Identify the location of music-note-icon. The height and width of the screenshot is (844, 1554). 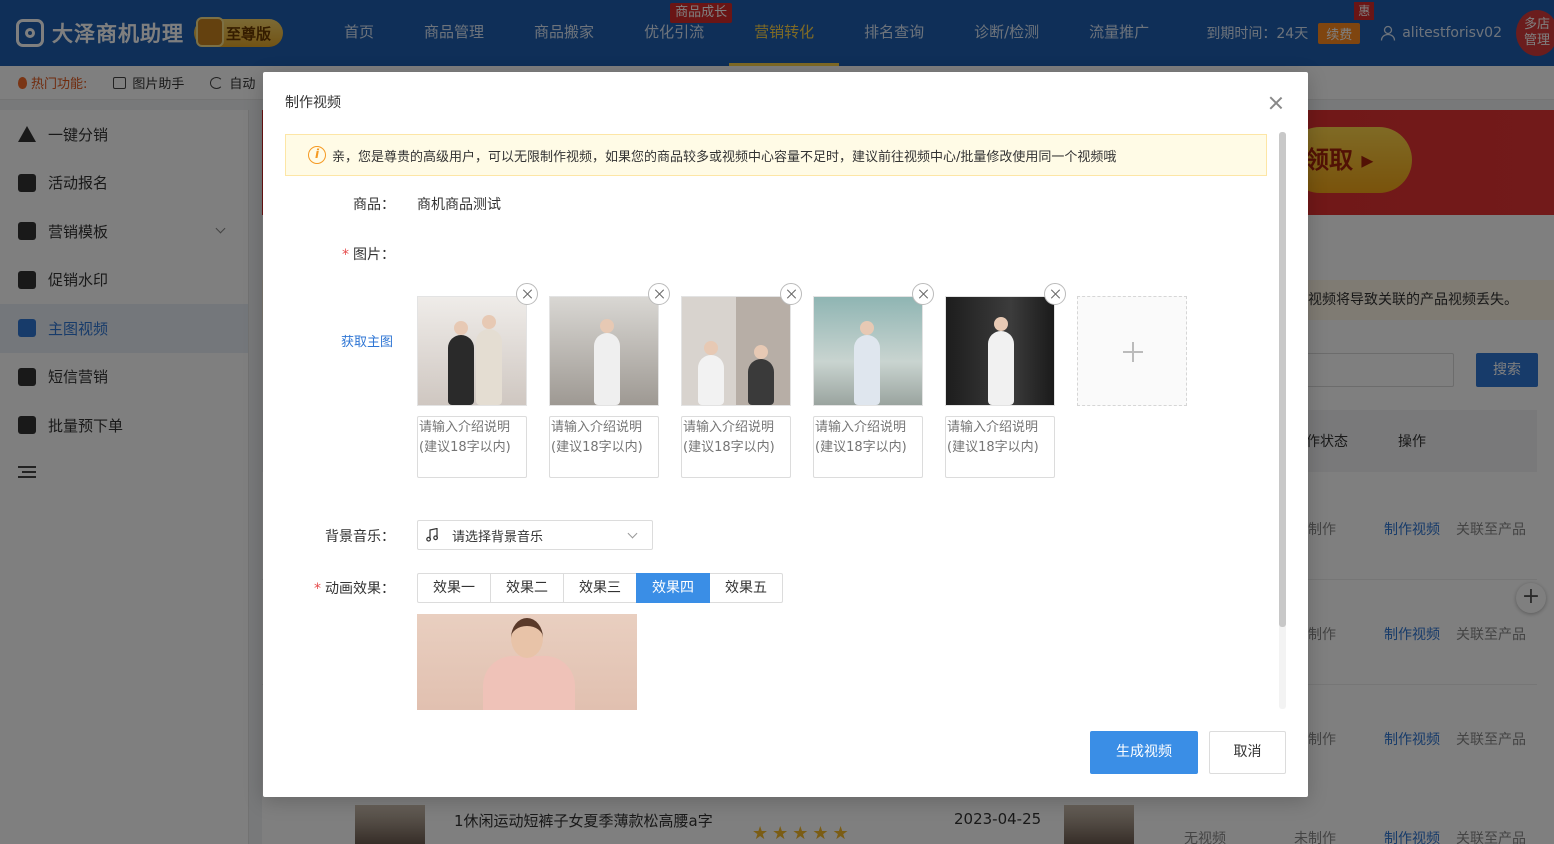
(432, 535).